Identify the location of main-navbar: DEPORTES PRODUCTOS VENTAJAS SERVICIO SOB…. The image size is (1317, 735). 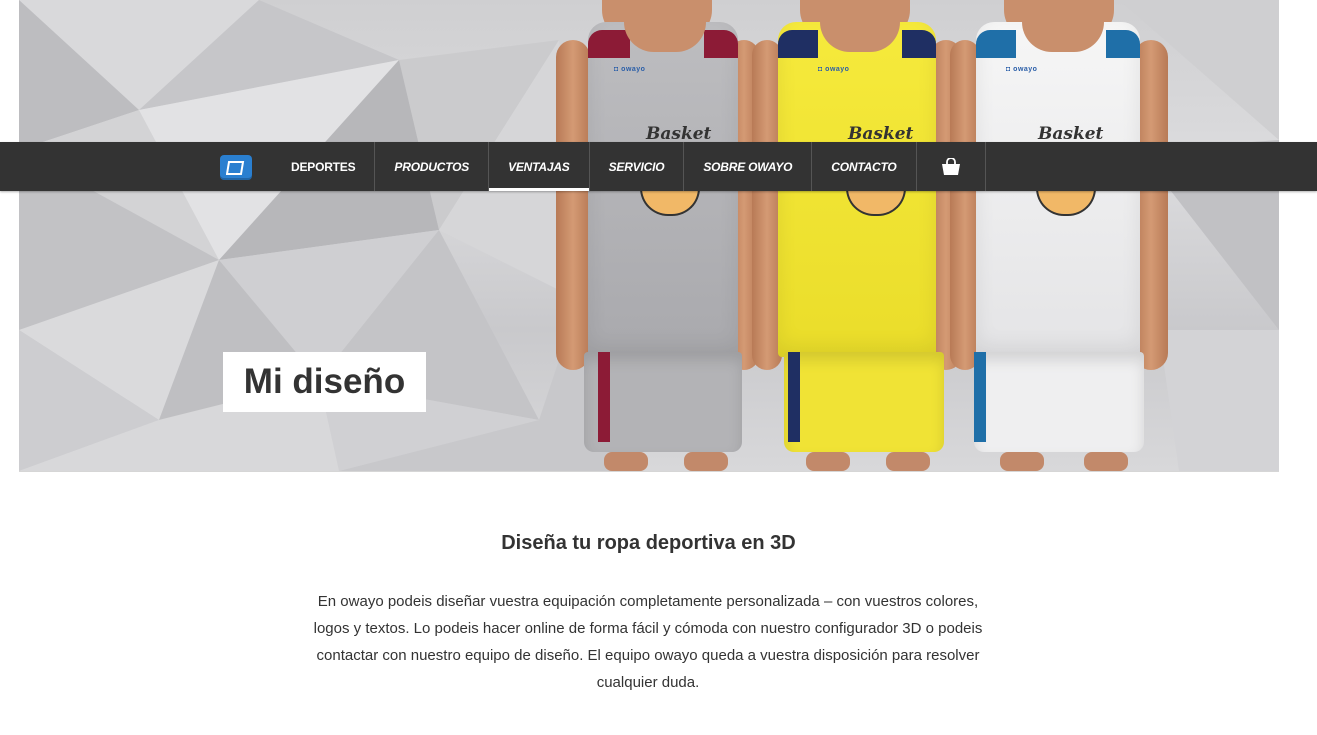
(658, 166).